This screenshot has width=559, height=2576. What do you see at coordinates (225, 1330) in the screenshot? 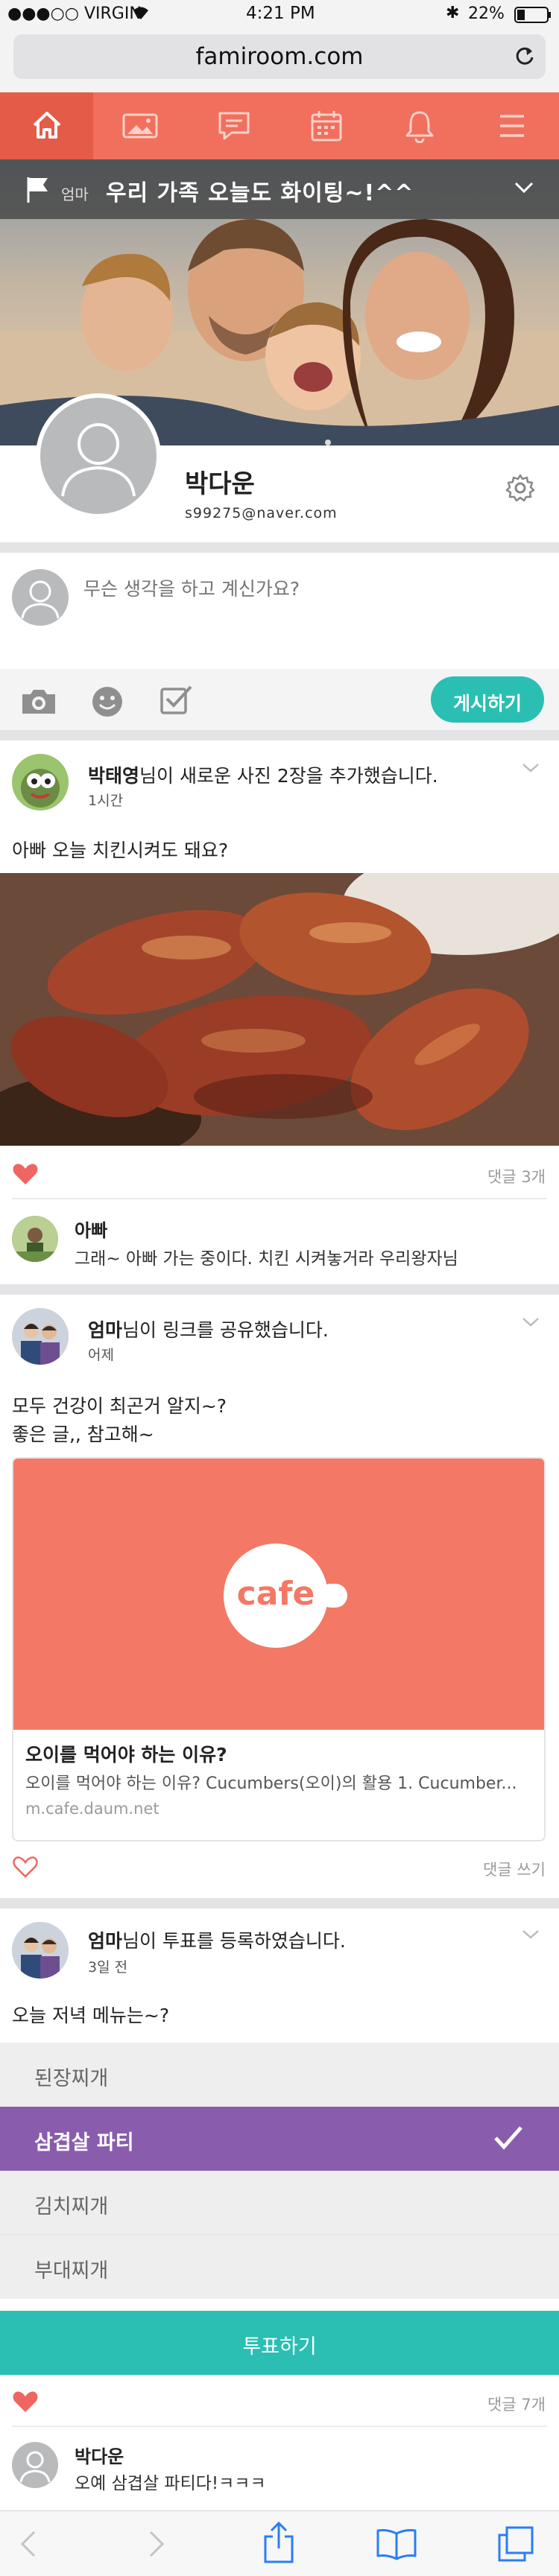
I see `post-action: 님이 링크를 공유했습니다.` at bounding box center [225, 1330].